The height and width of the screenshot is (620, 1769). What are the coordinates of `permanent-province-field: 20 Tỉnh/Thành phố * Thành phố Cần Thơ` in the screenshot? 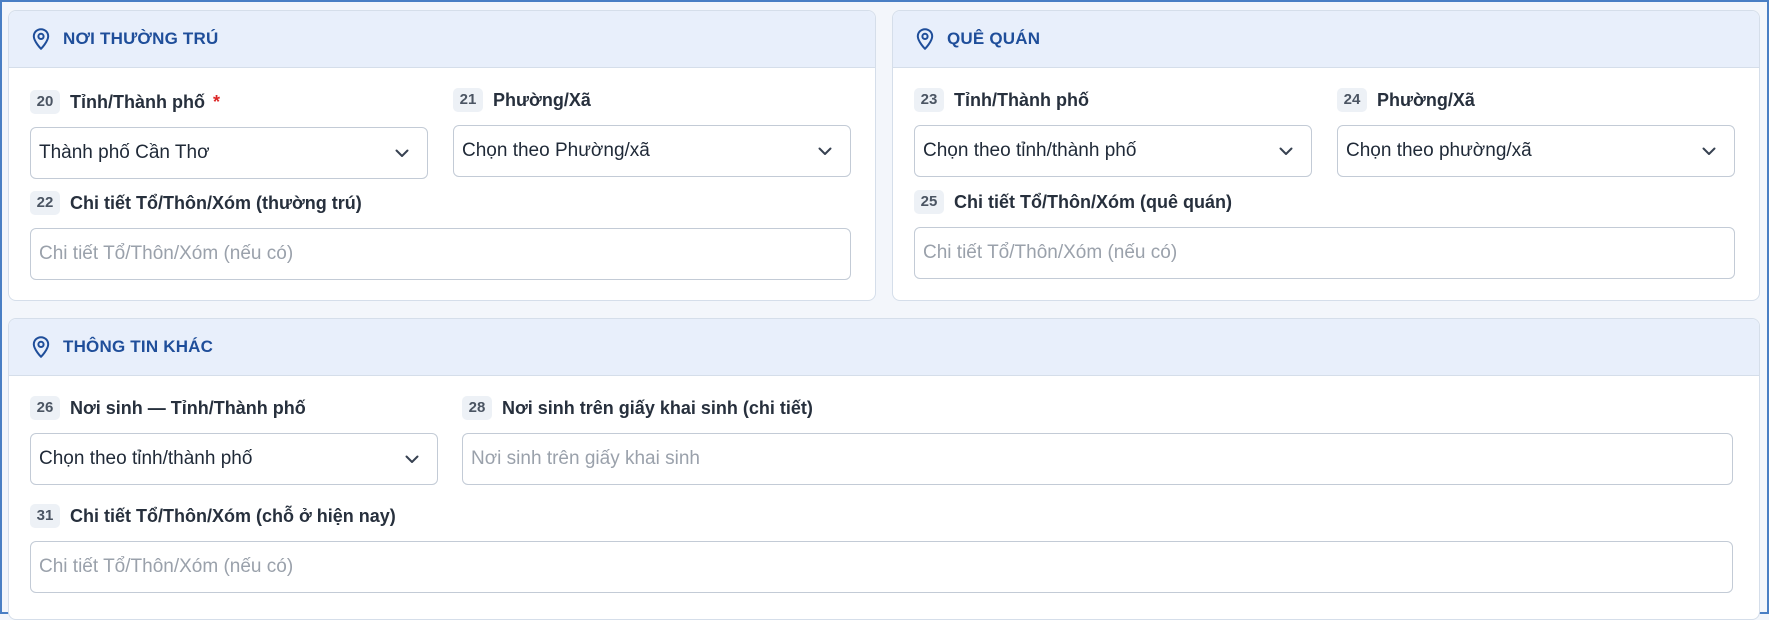 It's located at (229, 134).